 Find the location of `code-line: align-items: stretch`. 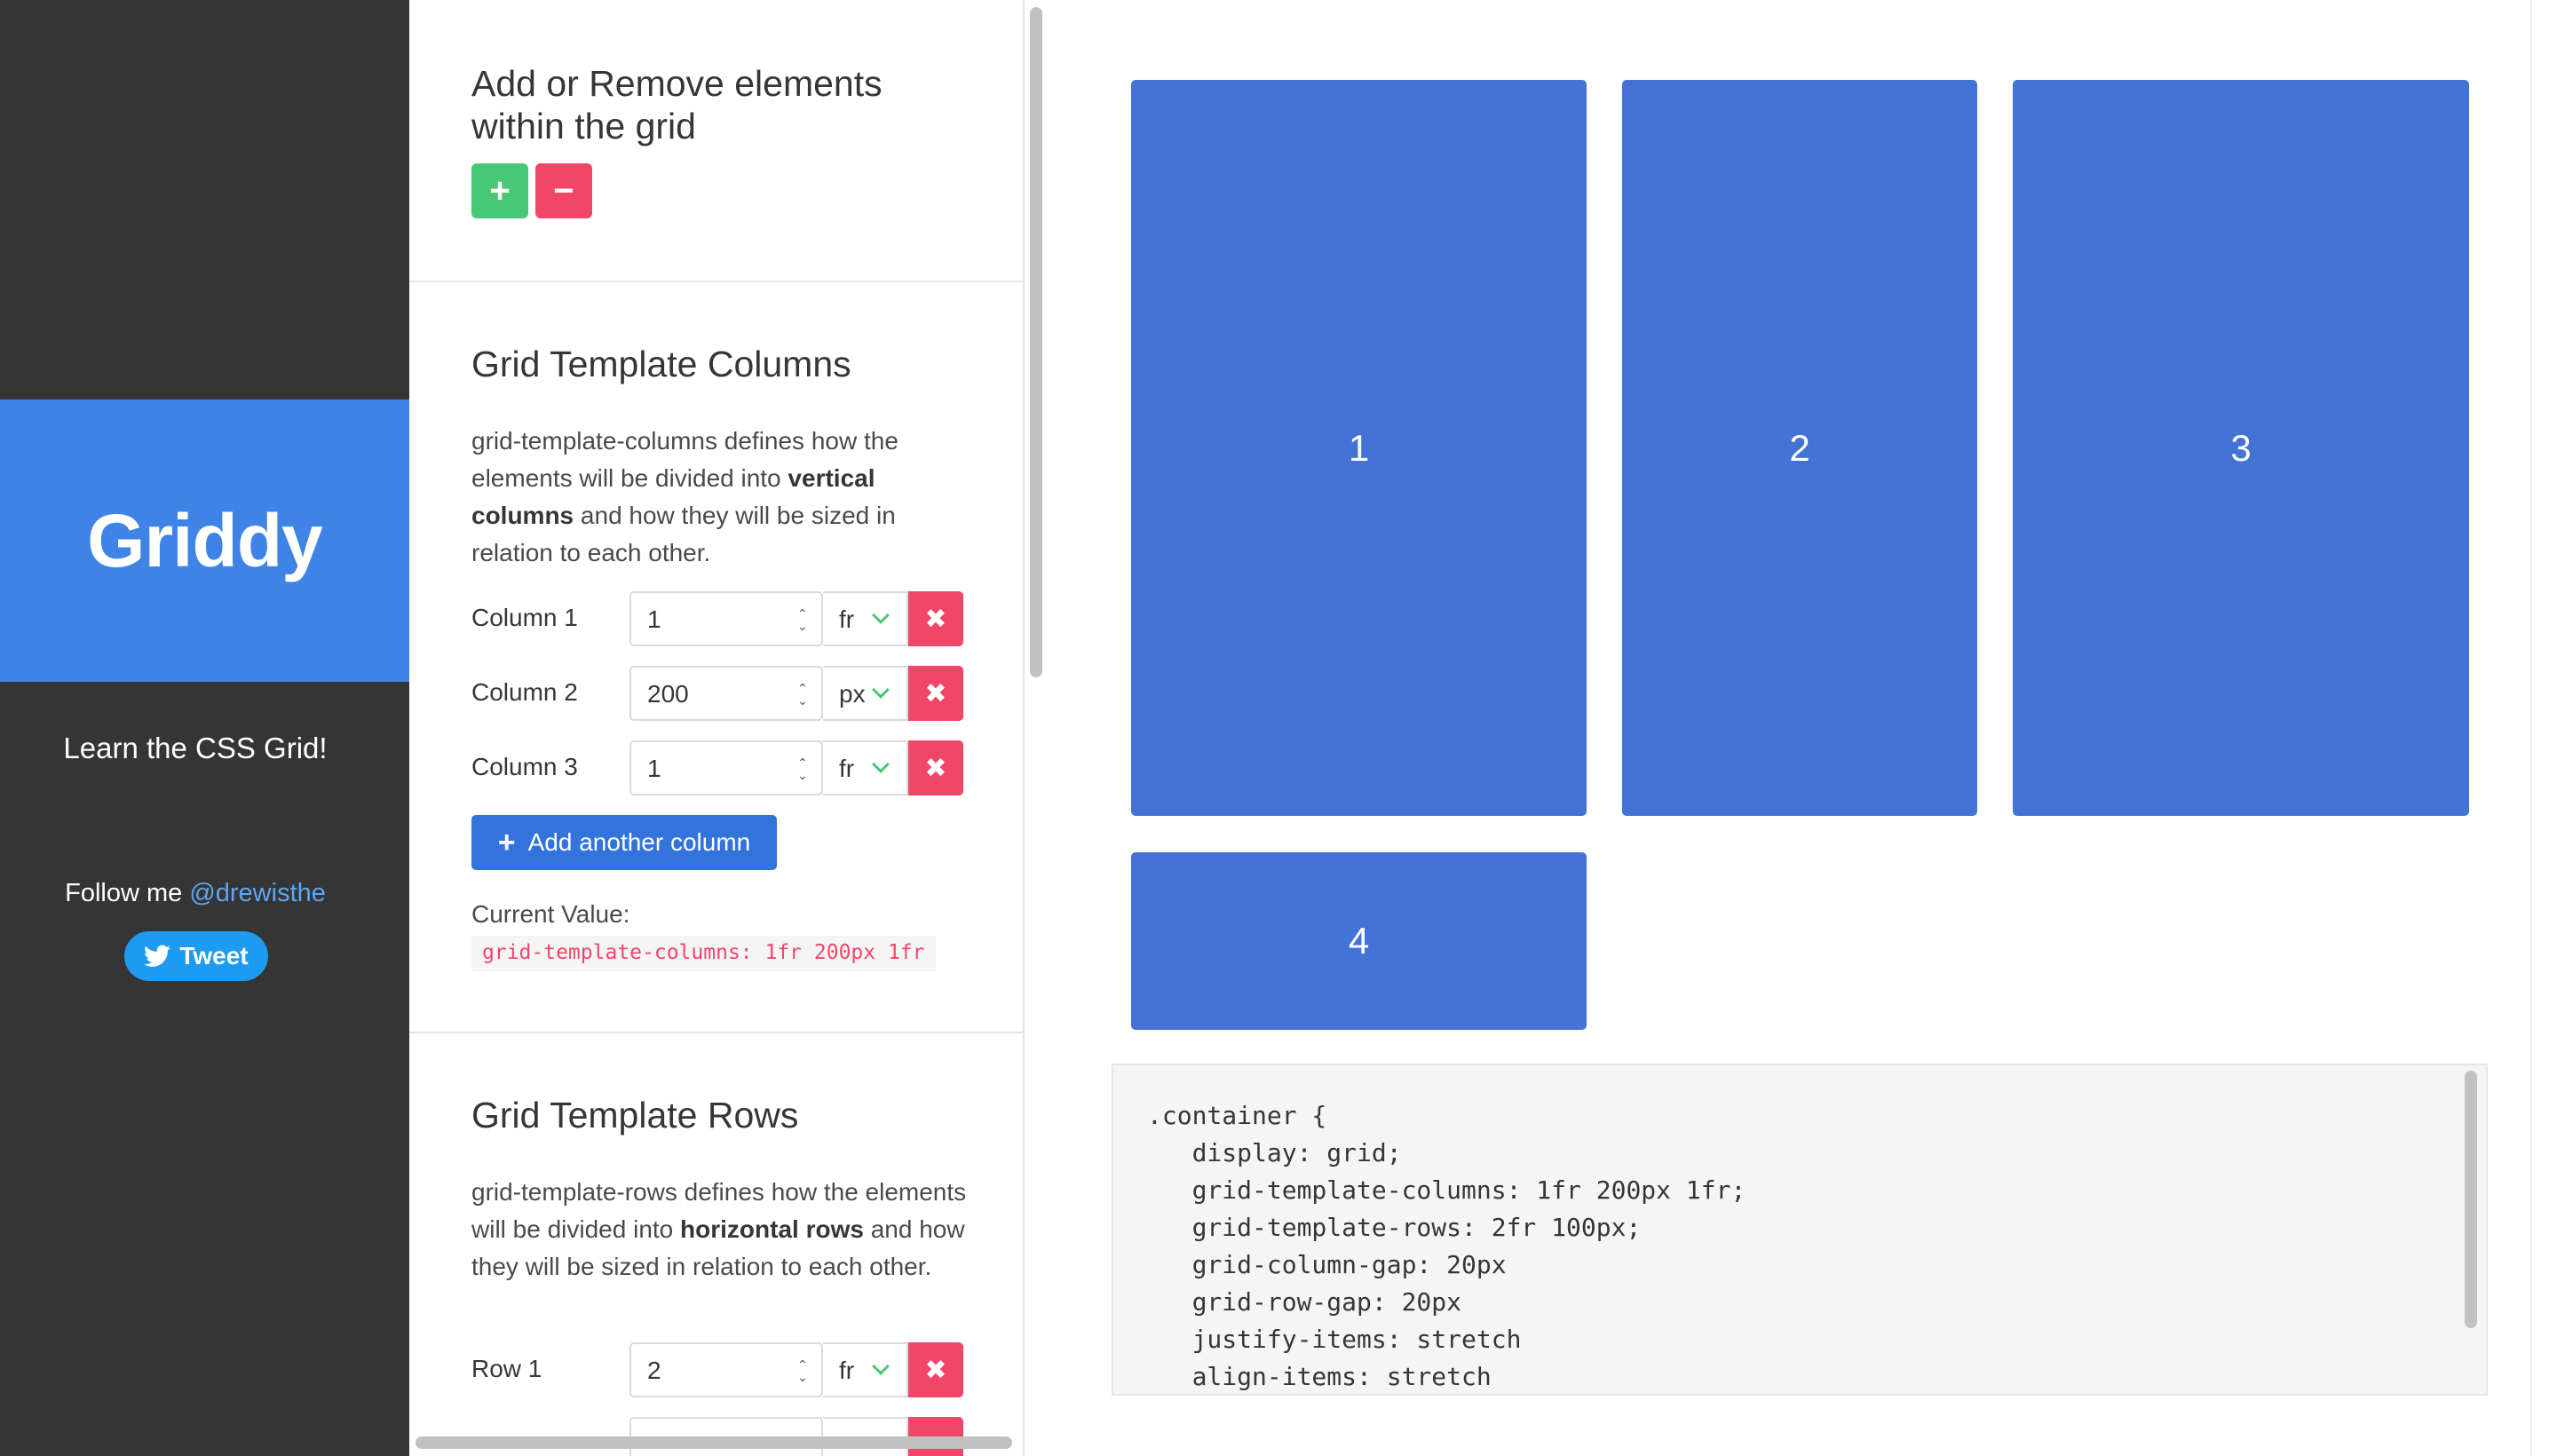

code-line: align-items: stretch is located at coordinates (1319, 1376).